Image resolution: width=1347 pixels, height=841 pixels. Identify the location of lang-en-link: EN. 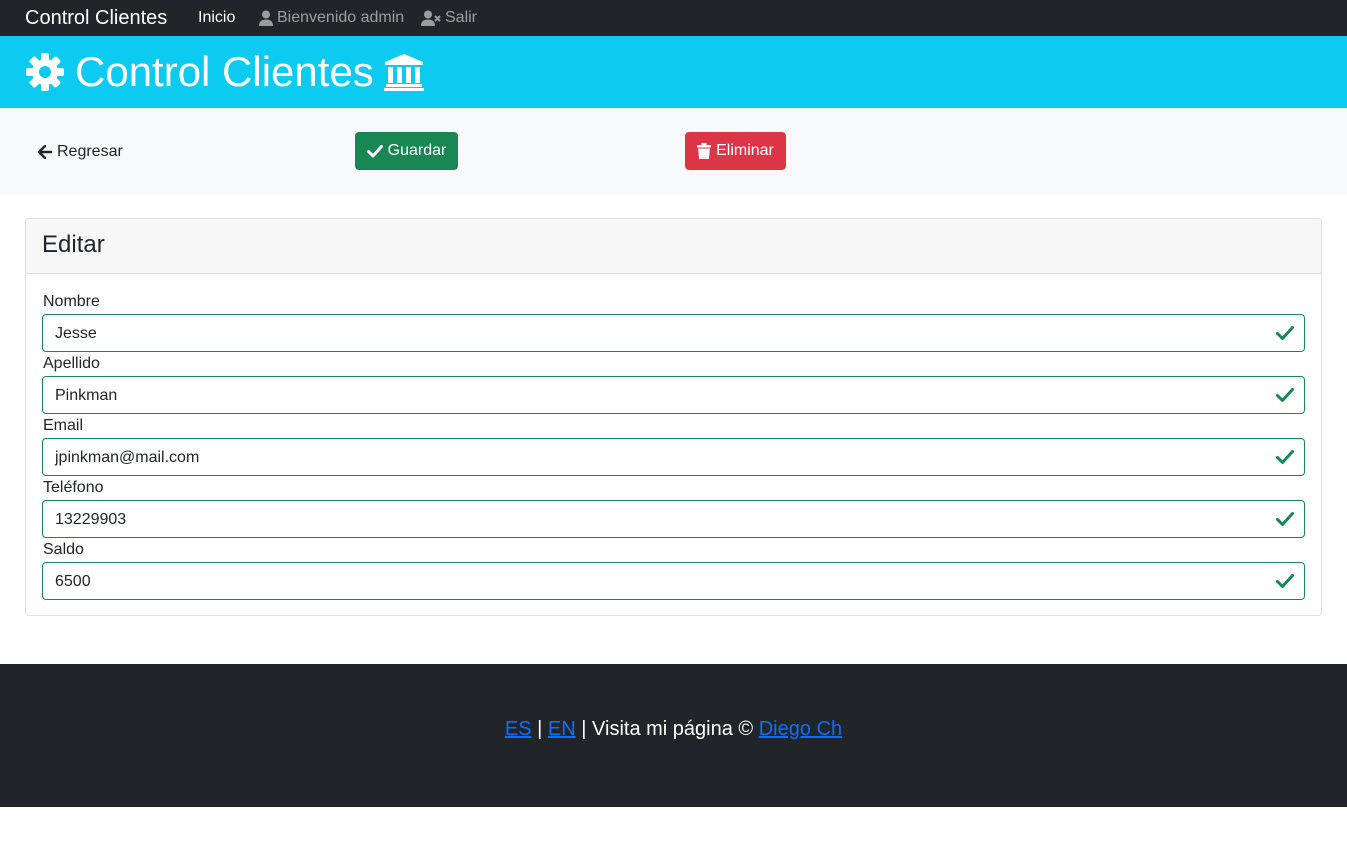
(562, 729).